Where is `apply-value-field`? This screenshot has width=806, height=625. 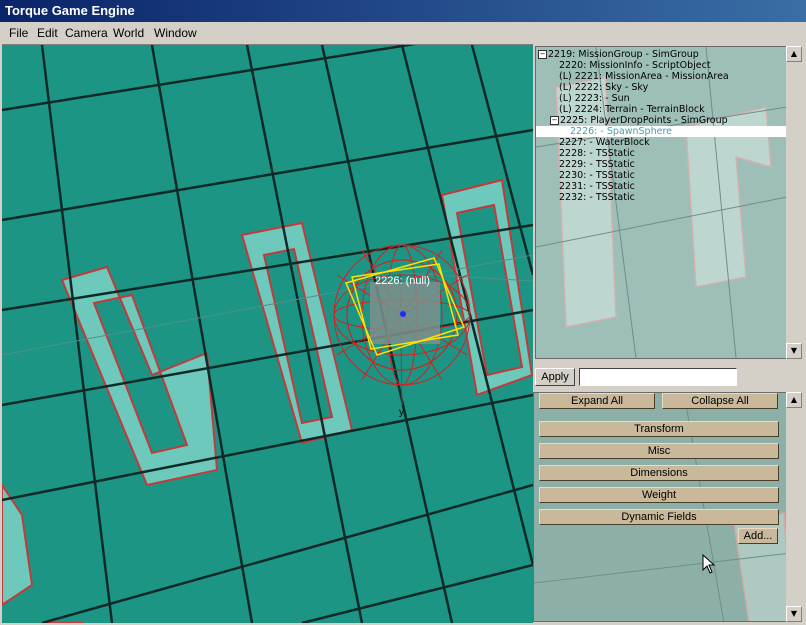 apply-value-field is located at coordinates (658, 377).